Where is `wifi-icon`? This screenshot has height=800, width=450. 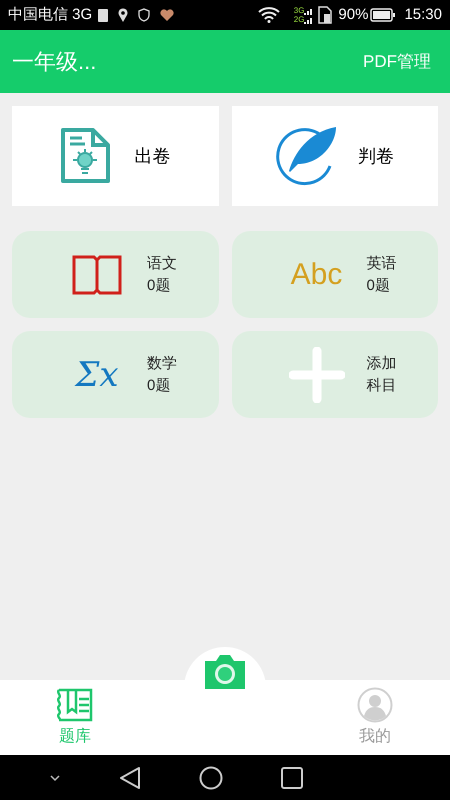 wifi-icon is located at coordinates (269, 15).